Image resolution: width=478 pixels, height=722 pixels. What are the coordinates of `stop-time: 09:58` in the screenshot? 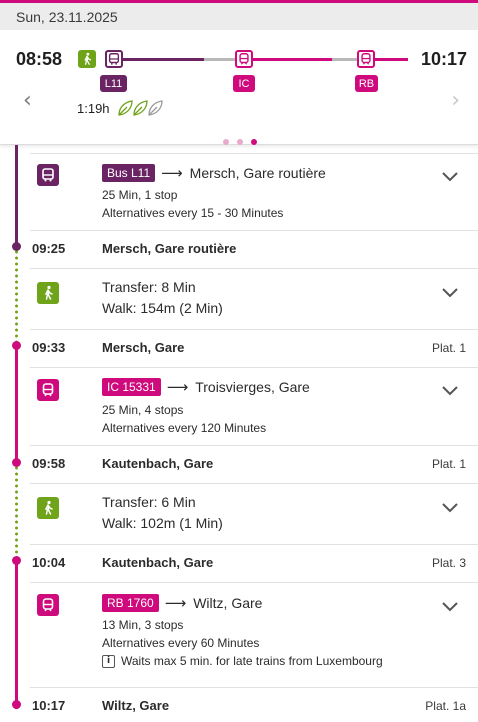 It's located at (49, 463).